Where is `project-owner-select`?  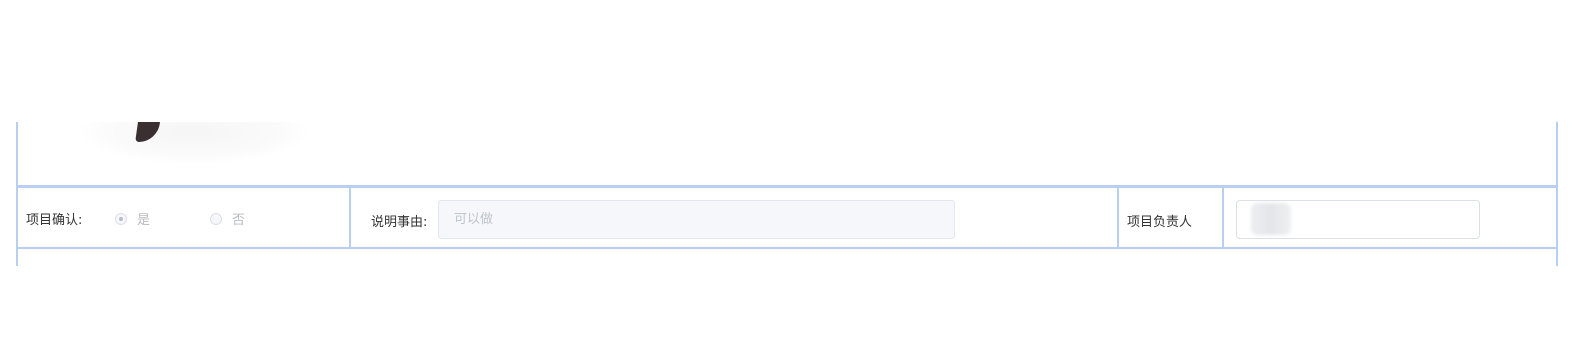 project-owner-select is located at coordinates (1358, 219).